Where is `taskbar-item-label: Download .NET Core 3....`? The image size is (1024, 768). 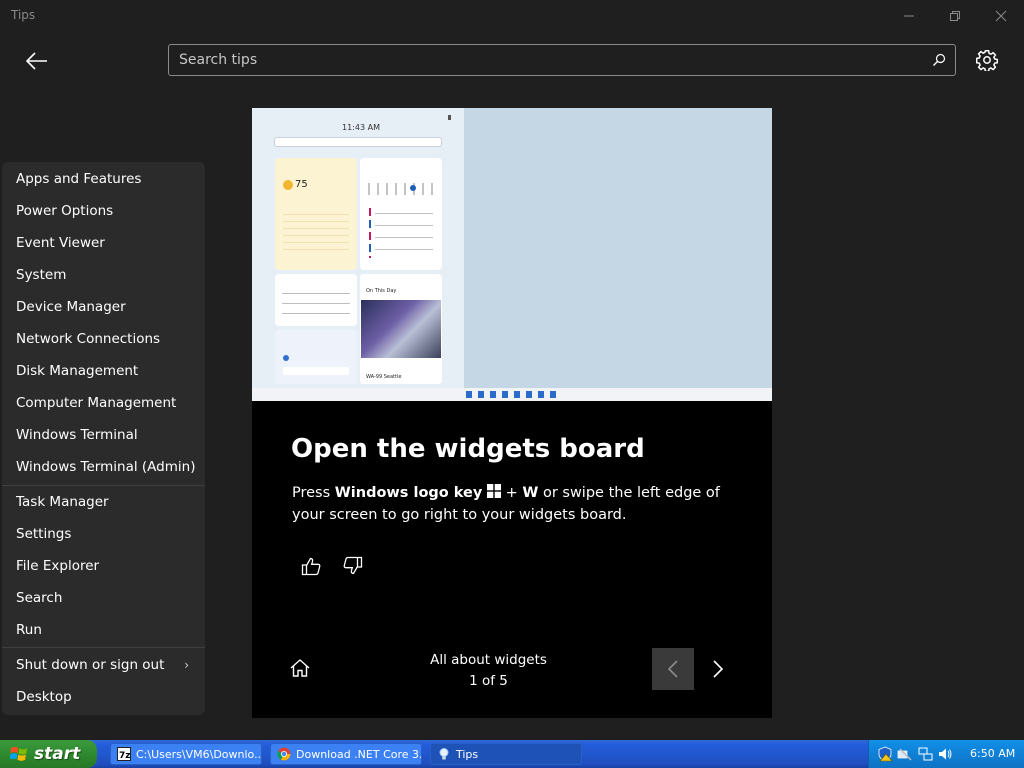 taskbar-item-label: Download .NET Core 3.... is located at coordinates (359, 754).